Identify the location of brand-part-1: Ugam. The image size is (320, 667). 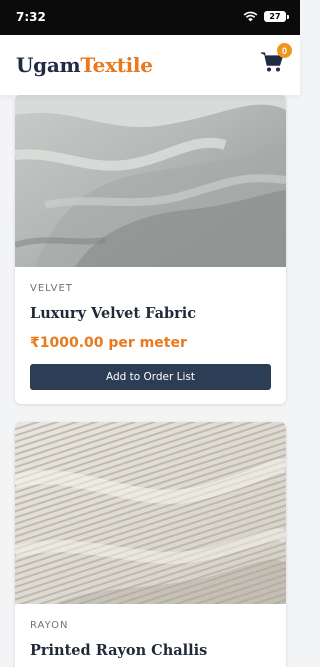
(48, 65).